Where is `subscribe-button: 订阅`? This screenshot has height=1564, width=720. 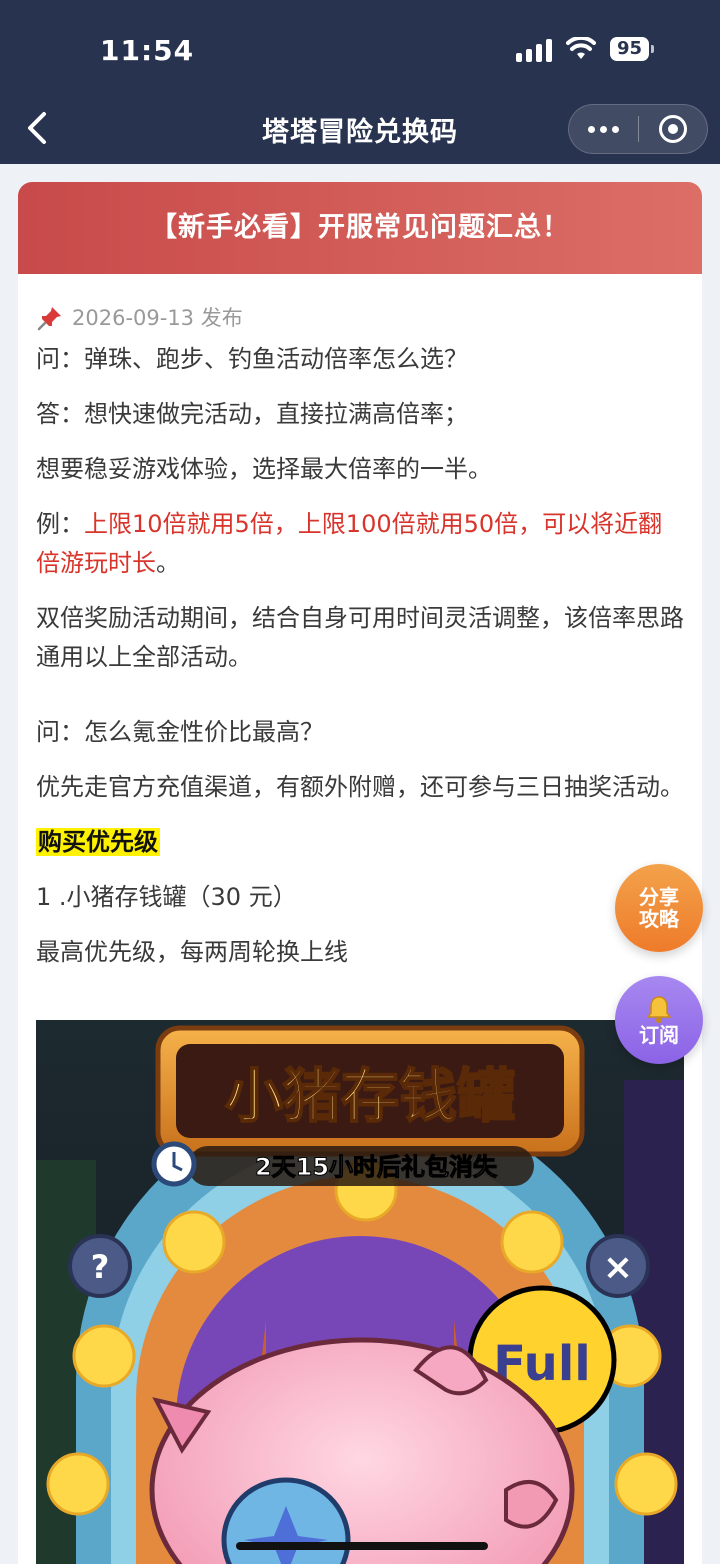 subscribe-button: 订阅 is located at coordinates (659, 1020).